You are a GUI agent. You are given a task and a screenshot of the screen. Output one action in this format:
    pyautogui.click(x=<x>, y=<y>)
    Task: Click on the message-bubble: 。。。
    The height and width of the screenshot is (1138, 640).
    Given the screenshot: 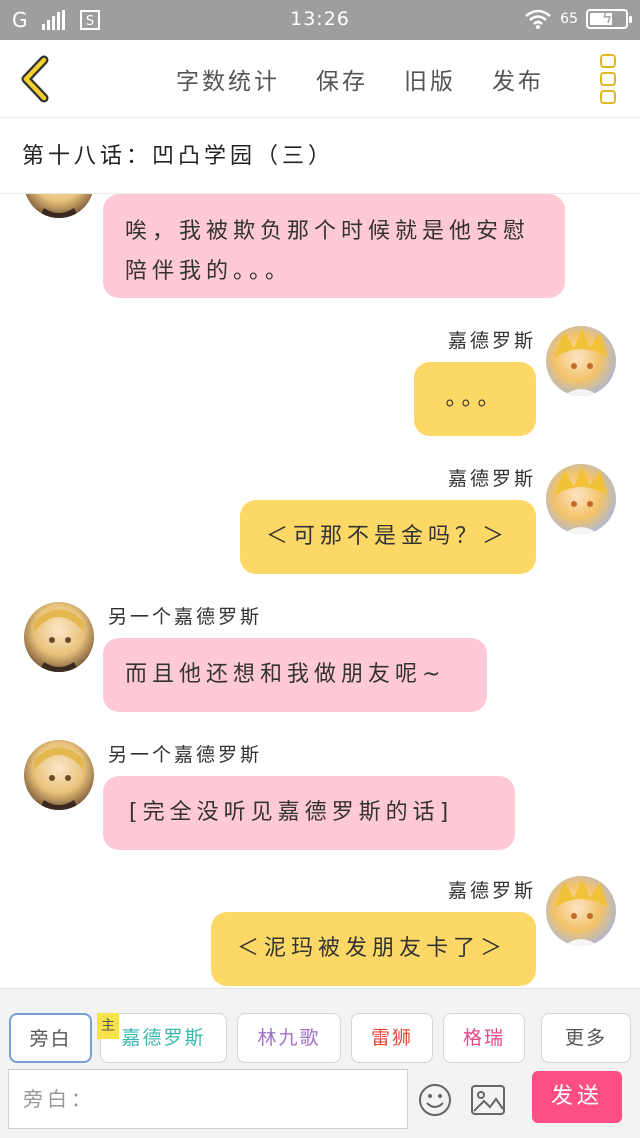 What is the action you would take?
    pyautogui.click(x=475, y=399)
    